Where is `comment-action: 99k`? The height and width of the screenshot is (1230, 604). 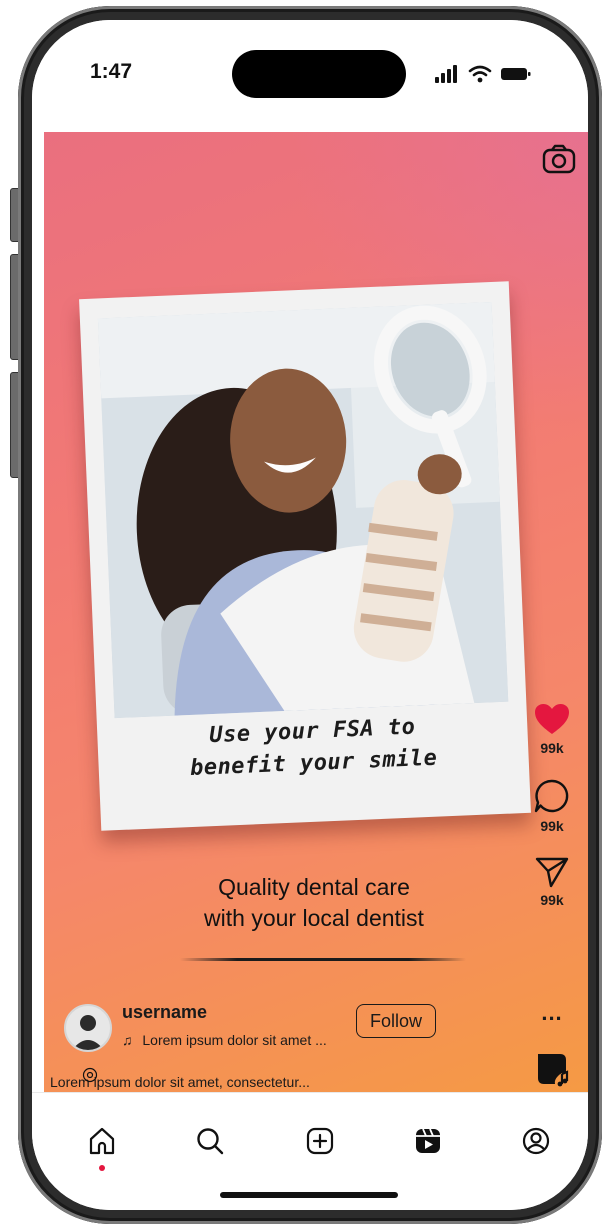 comment-action: 99k is located at coordinates (552, 806).